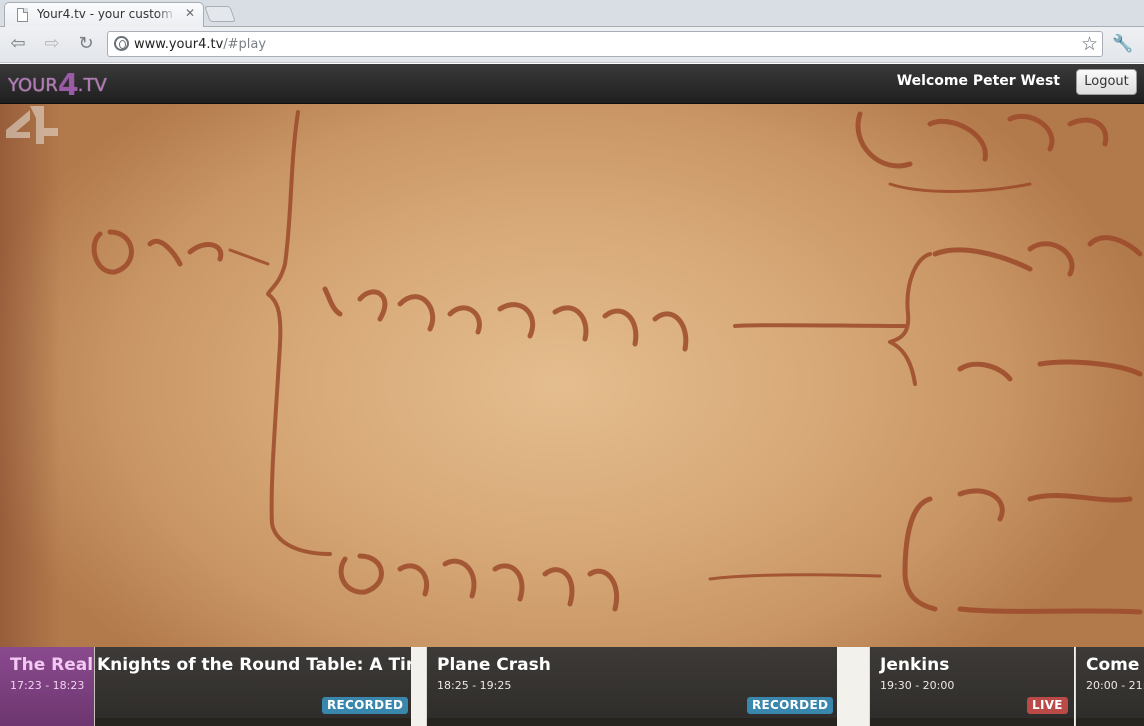 The image size is (1144, 726). I want to click on url-path: /#play, so click(245, 44).